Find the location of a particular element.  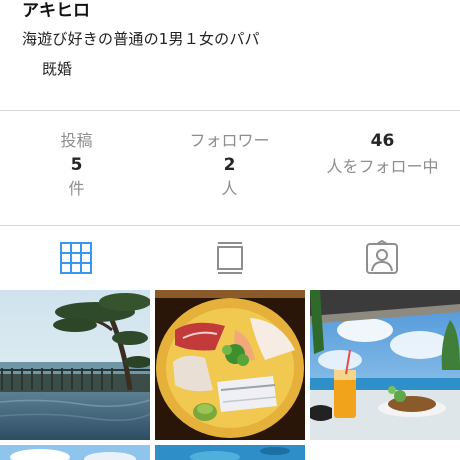

photo-tile-sashimi is located at coordinates (230, 365).